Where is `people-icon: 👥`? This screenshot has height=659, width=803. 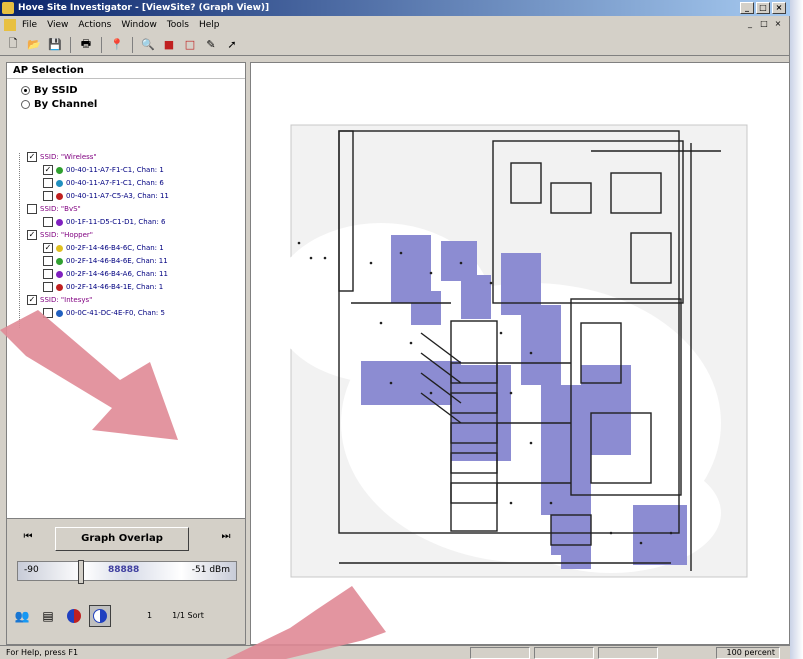 people-icon: 👥 is located at coordinates (22, 616).